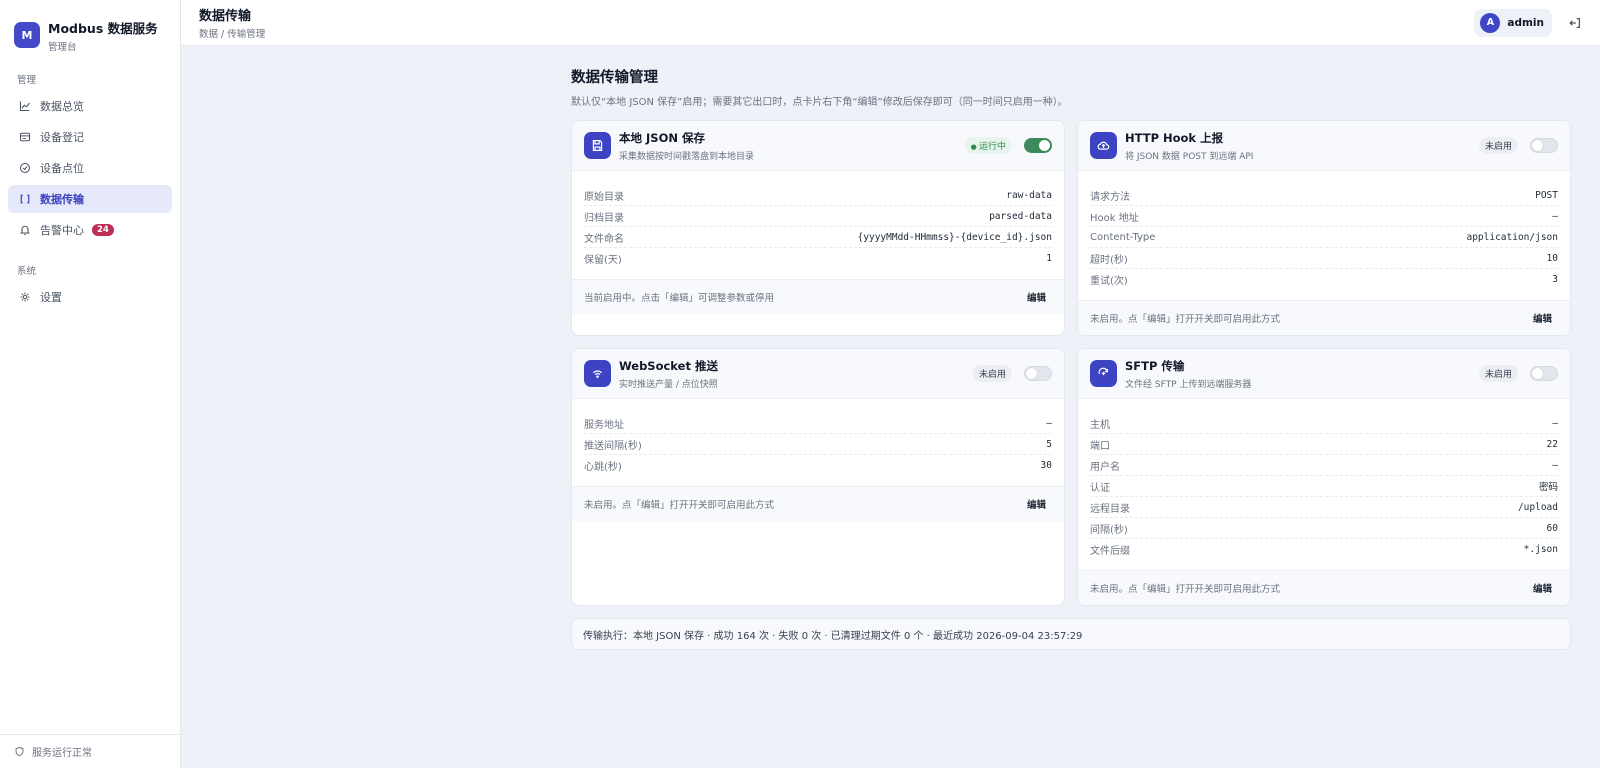 The width and height of the screenshot is (1600, 768). I want to click on kv-value: *.json, so click(1540, 549).